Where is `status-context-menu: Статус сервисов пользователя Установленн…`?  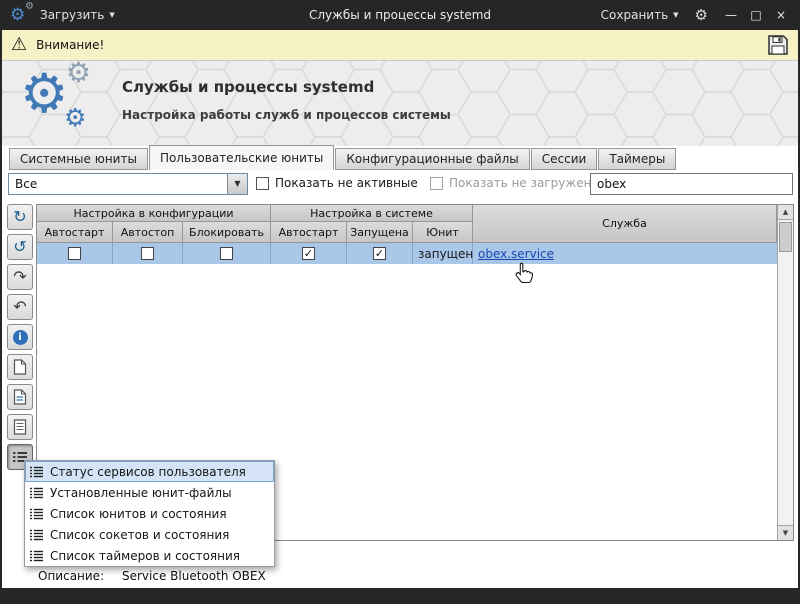 status-context-menu: Статус сервисов пользователя Установленн… is located at coordinates (149, 513).